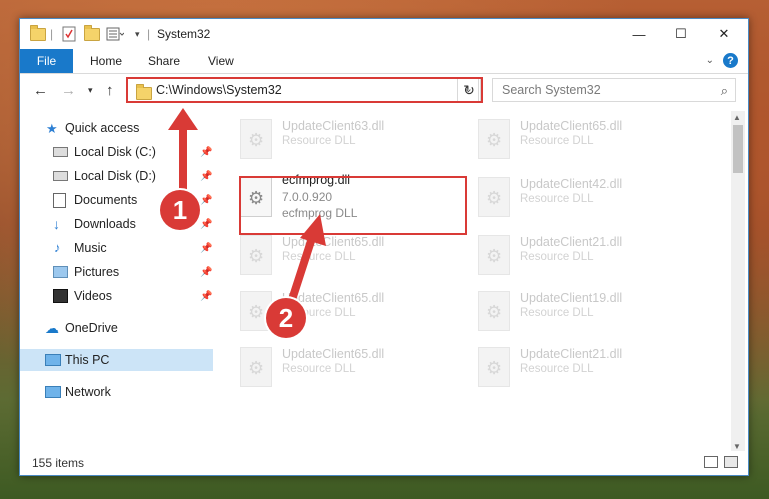 The height and width of the screenshot is (499, 769). I want to click on annotation-arrows, so click(247, 212).